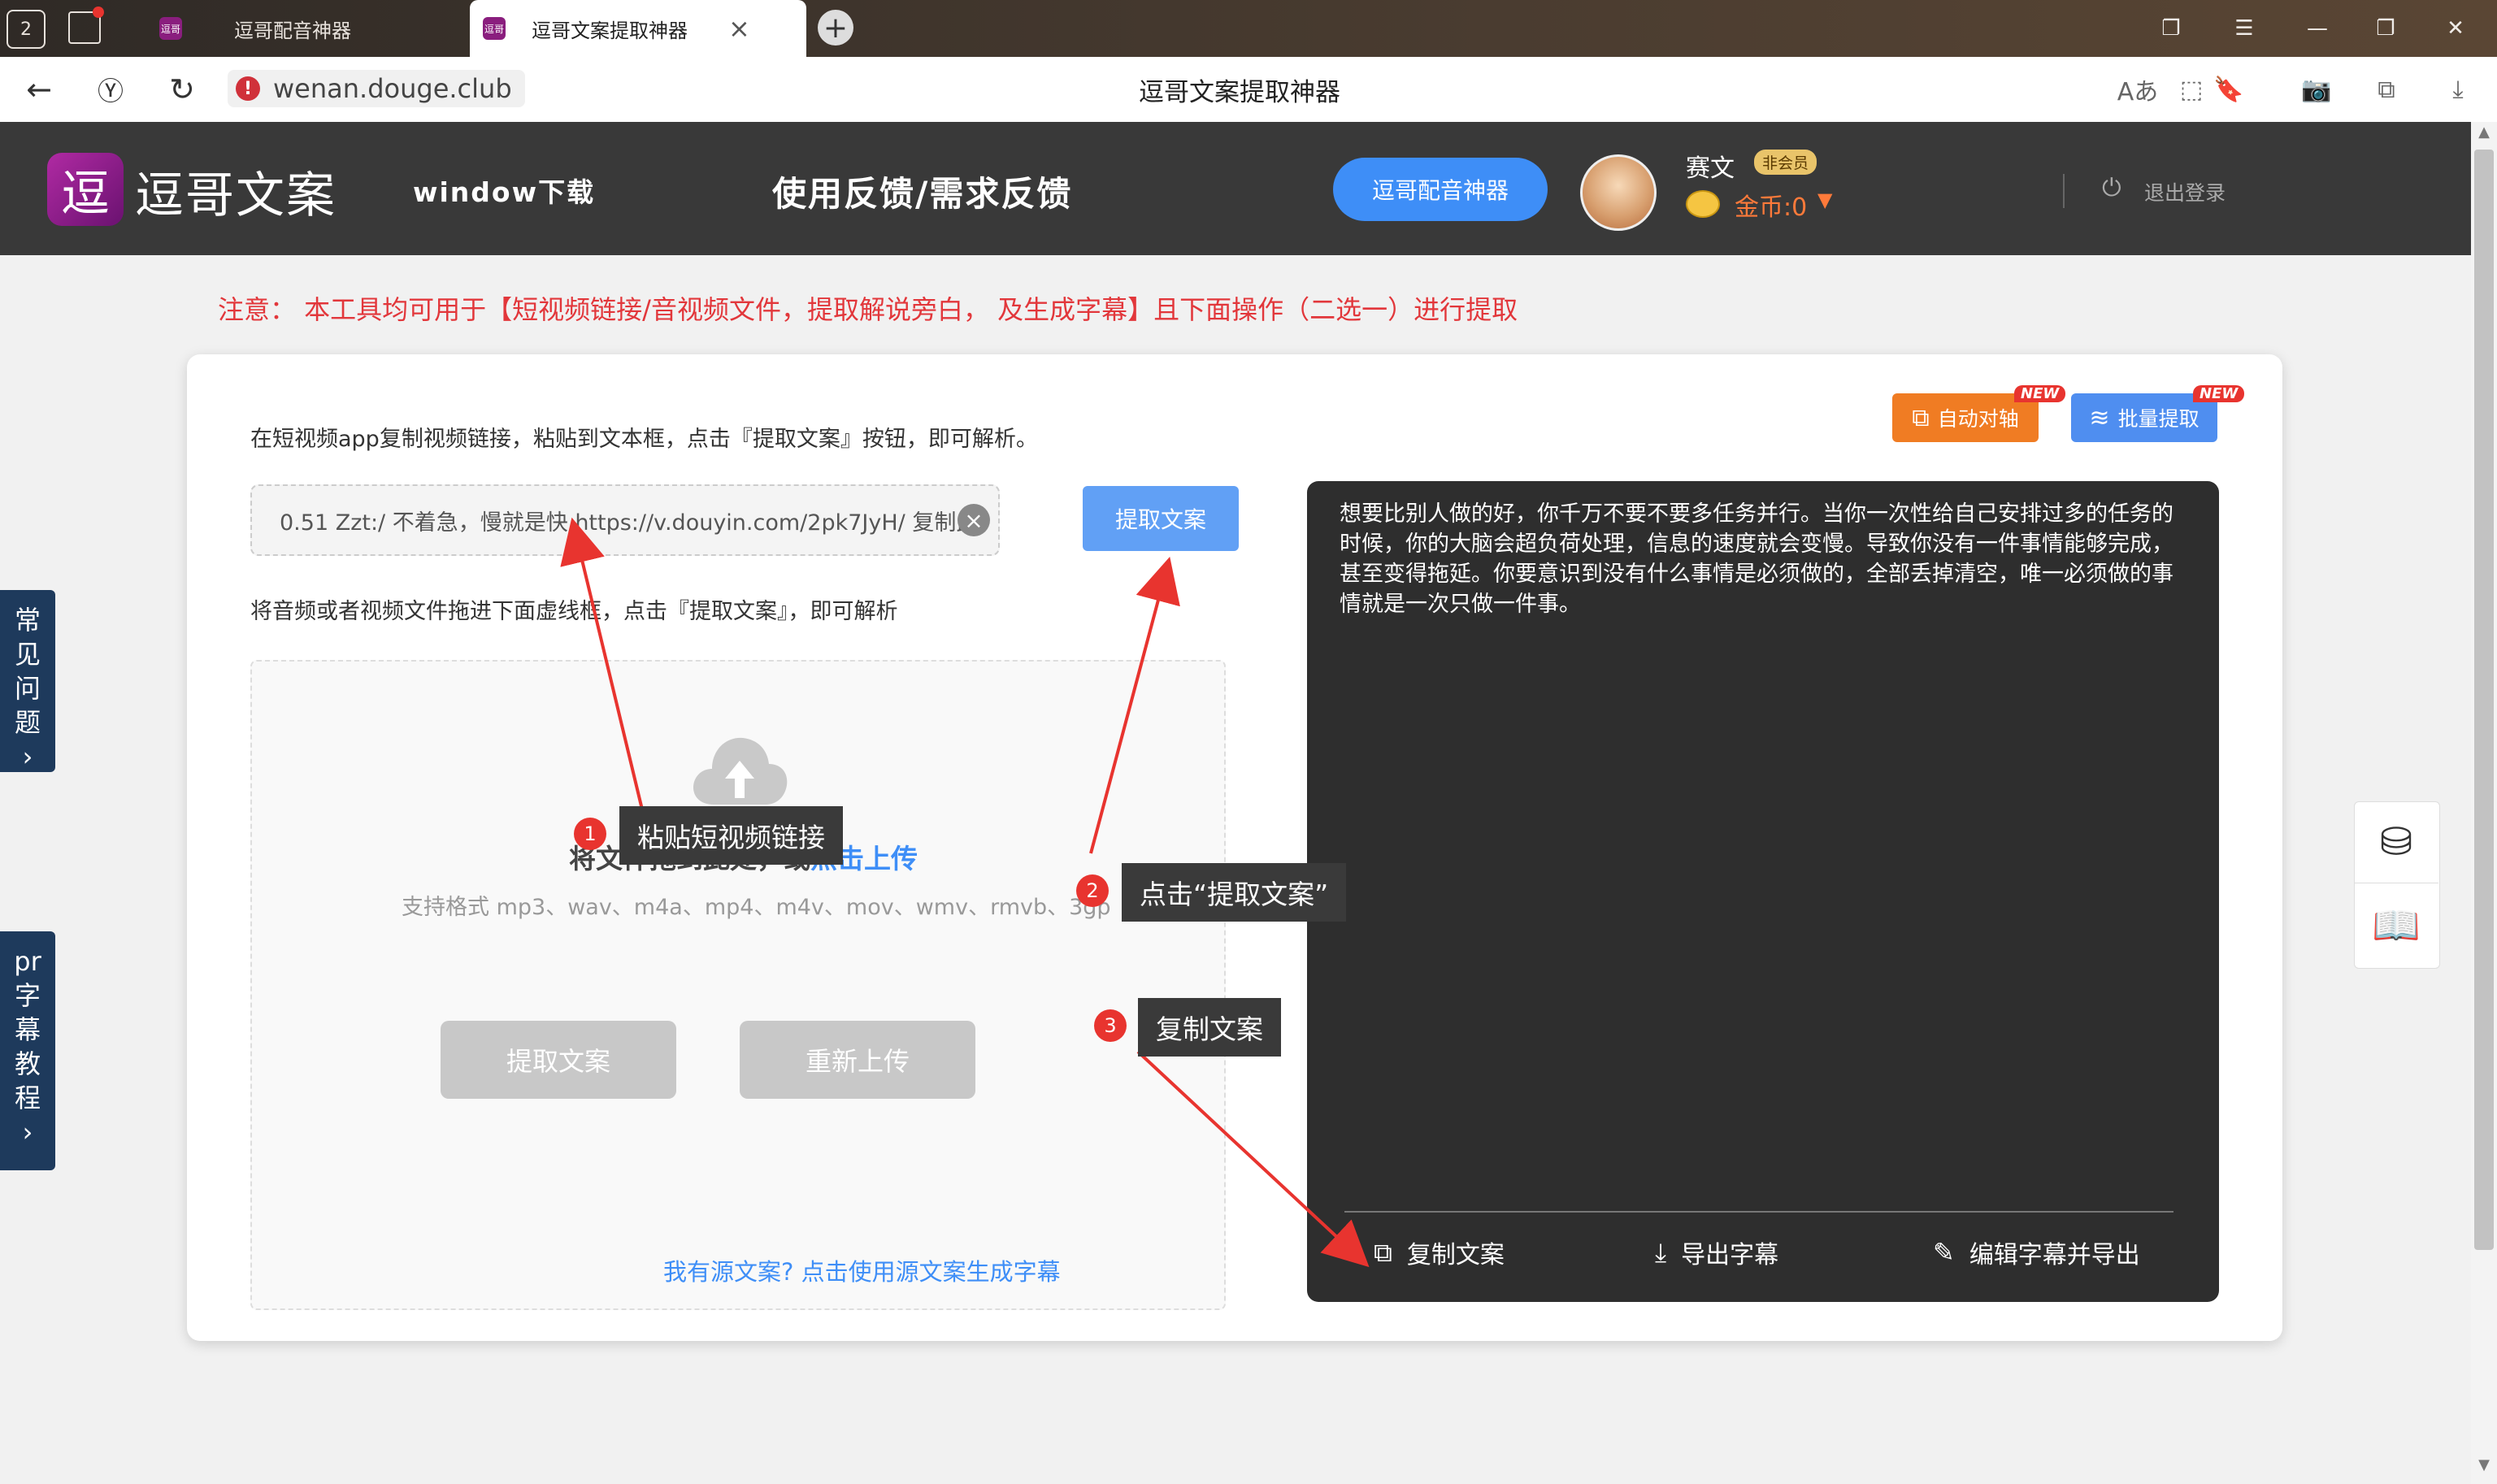 Image resolution: width=2497 pixels, height=1484 pixels. I want to click on annotation-number: 2, so click(1092, 890).